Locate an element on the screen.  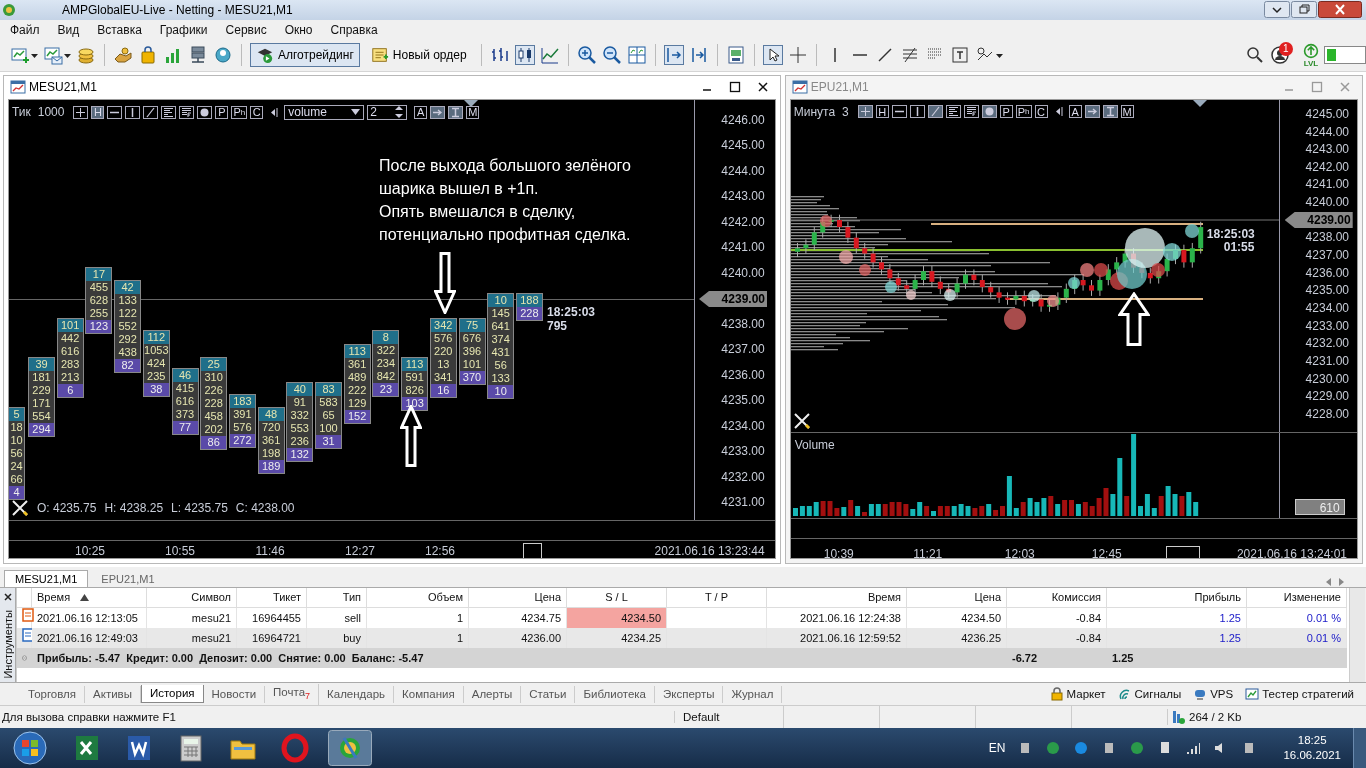
service-link: Сигналы is located at coordinates (1149, 694).